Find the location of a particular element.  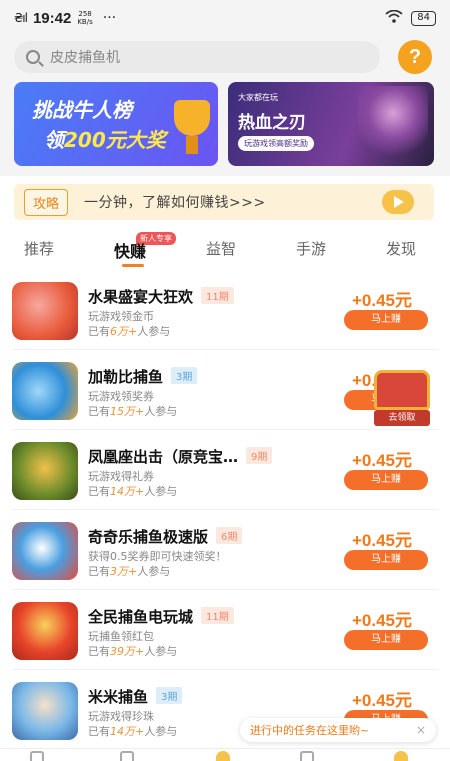

category-tabs: 新人专享 推荐 快赚 益智 手游 发现 is located at coordinates (225, 250).